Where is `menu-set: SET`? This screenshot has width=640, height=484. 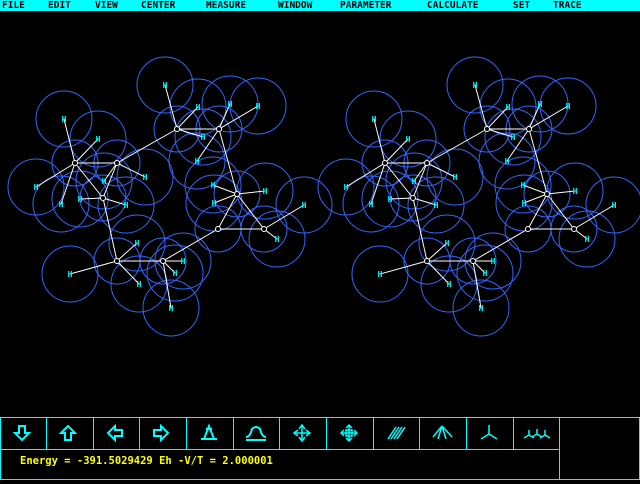
menu-set: SET is located at coordinates (521, 5).